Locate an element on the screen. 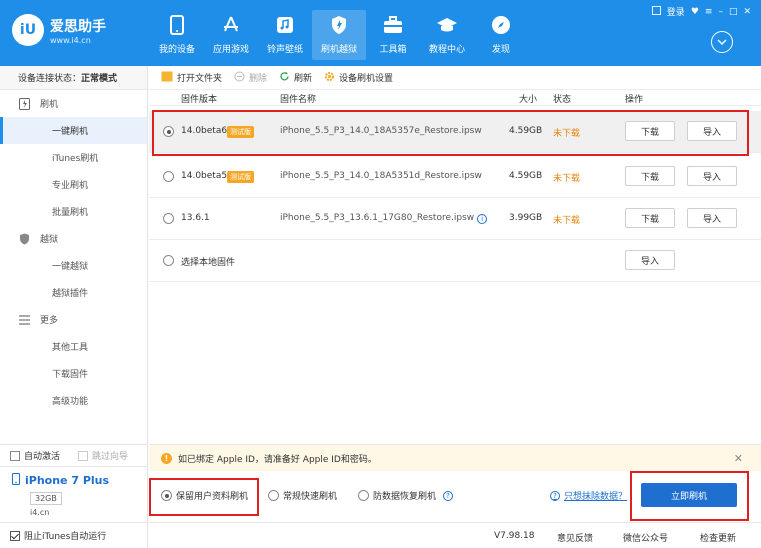  block-itunes-option: 阻止iTunes自动运行 is located at coordinates (74, 535).